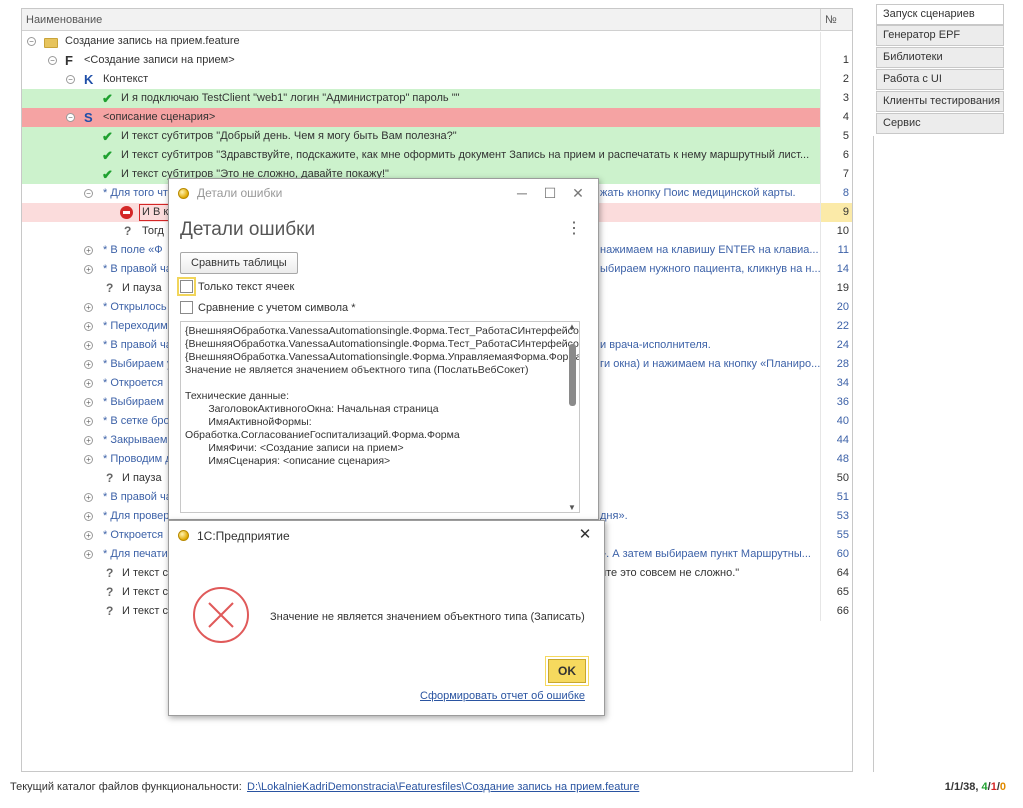  I want to click on ok-button: OK, so click(567, 671).